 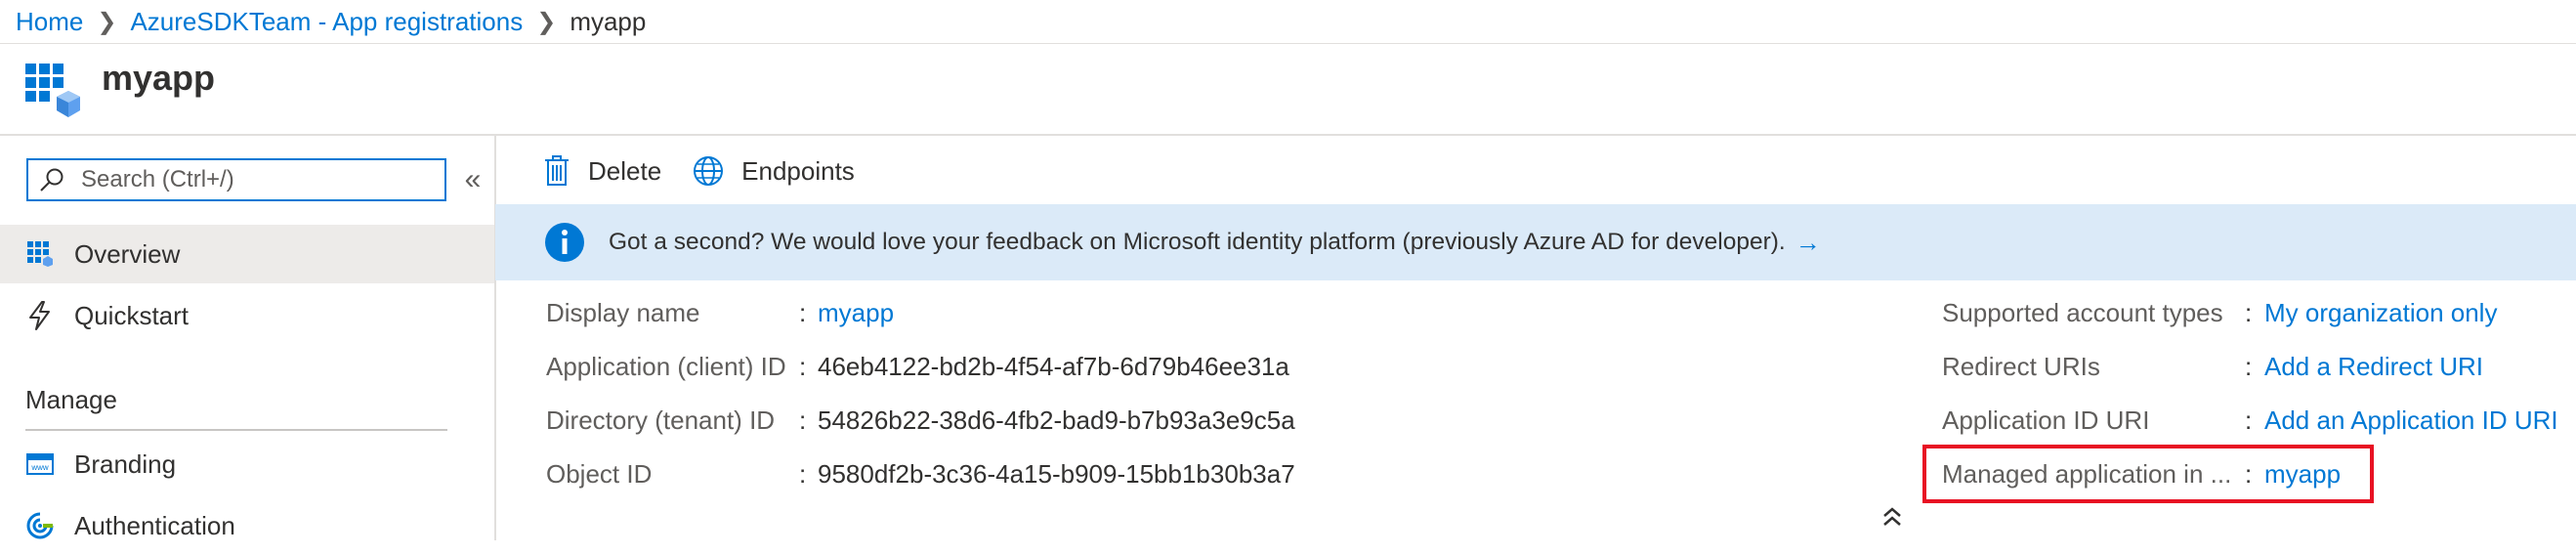 I want to click on object-id-value: 9580df2b-3c36-4a15-b909-15bb1b30b3a7, so click(x=1056, y=474).